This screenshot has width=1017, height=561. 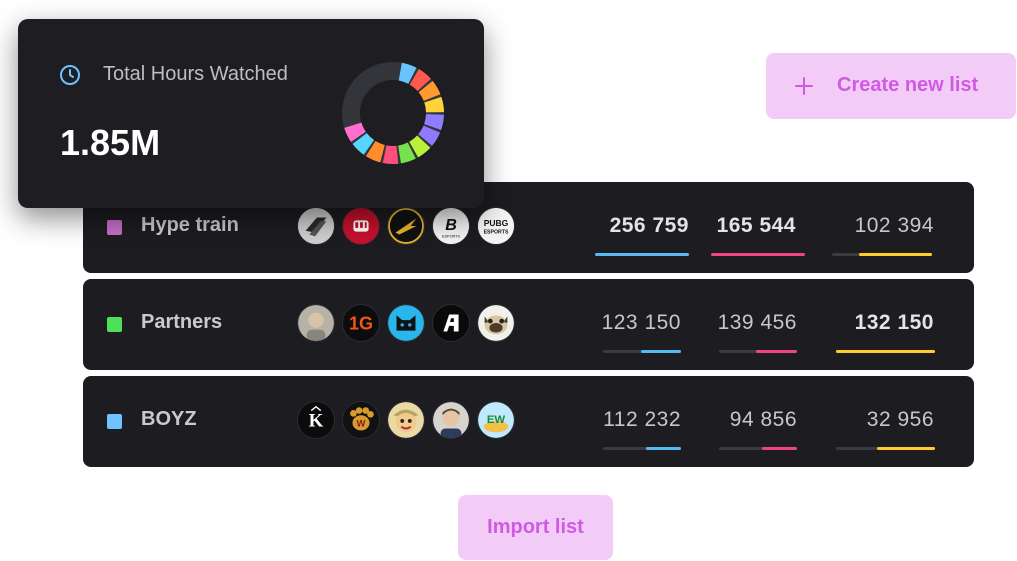 What do you see at coordinates (195, 74) in the screenshot?
I see `card-title: Total Hours Watched` at bounding box center [195, 74].